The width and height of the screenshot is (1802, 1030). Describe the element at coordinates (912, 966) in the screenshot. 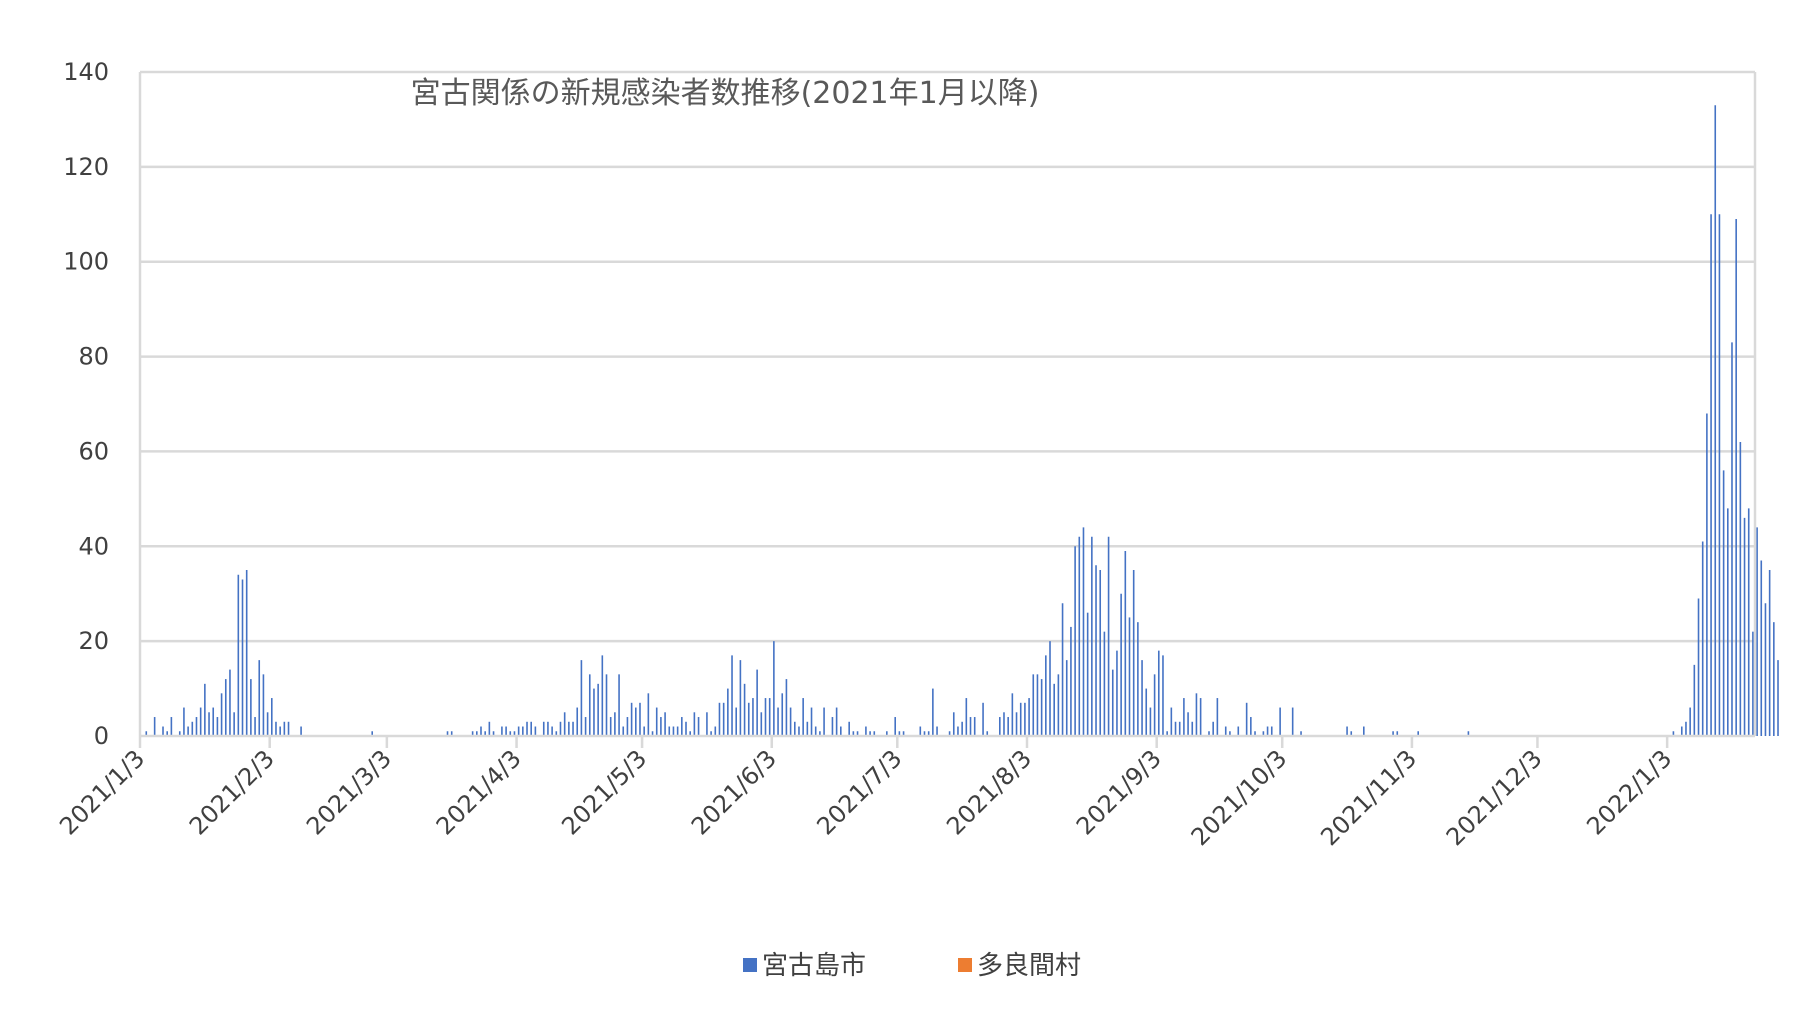

I see `legend: 宮古島市 多良間村` at that location.